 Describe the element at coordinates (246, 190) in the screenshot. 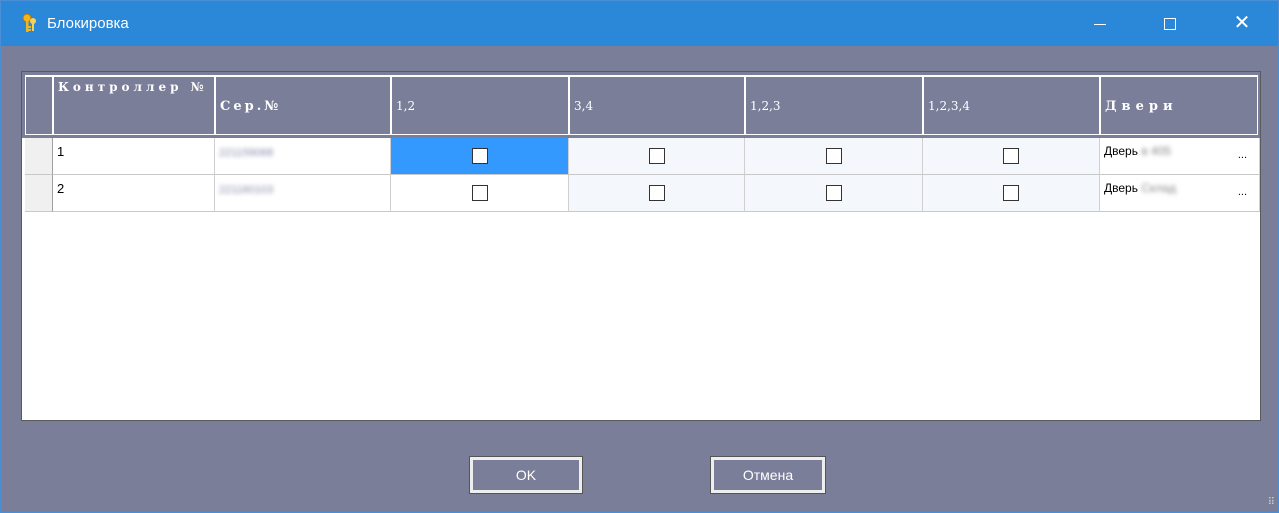

I see `serial-value: 221160103` at that location.